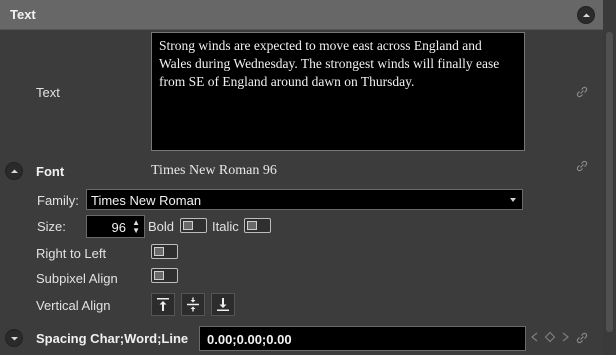 The width and height of the screenshot is (616, 355). What do you see at coordinates (257, 225) in the screenshot?
I see `italic-toggle` at bounding box center [257, 225].